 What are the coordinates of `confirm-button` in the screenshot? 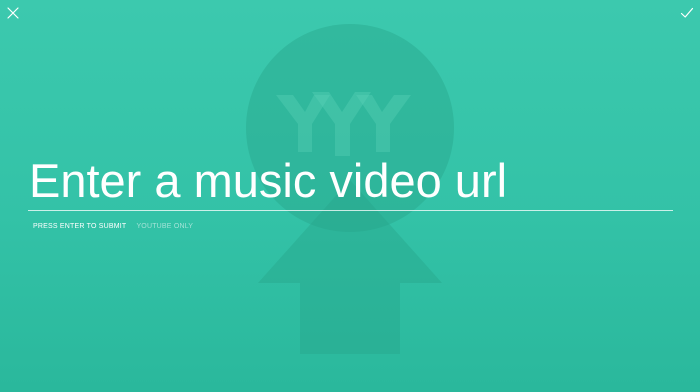 It's located at (687, 13).